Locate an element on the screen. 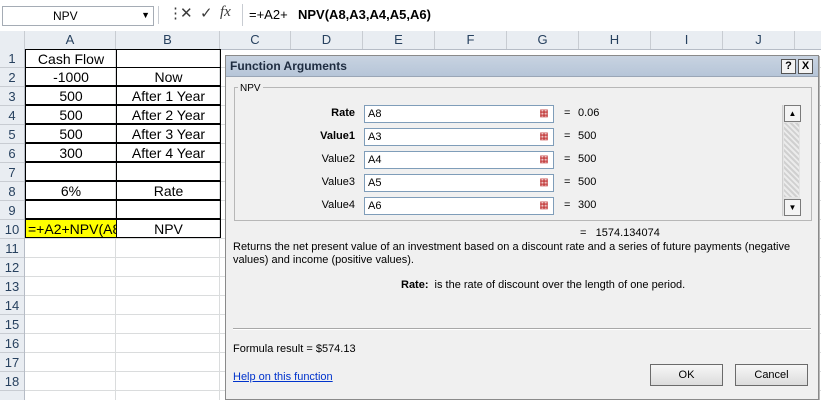  insert-function-button: fx is located at coordinates (225, 12).